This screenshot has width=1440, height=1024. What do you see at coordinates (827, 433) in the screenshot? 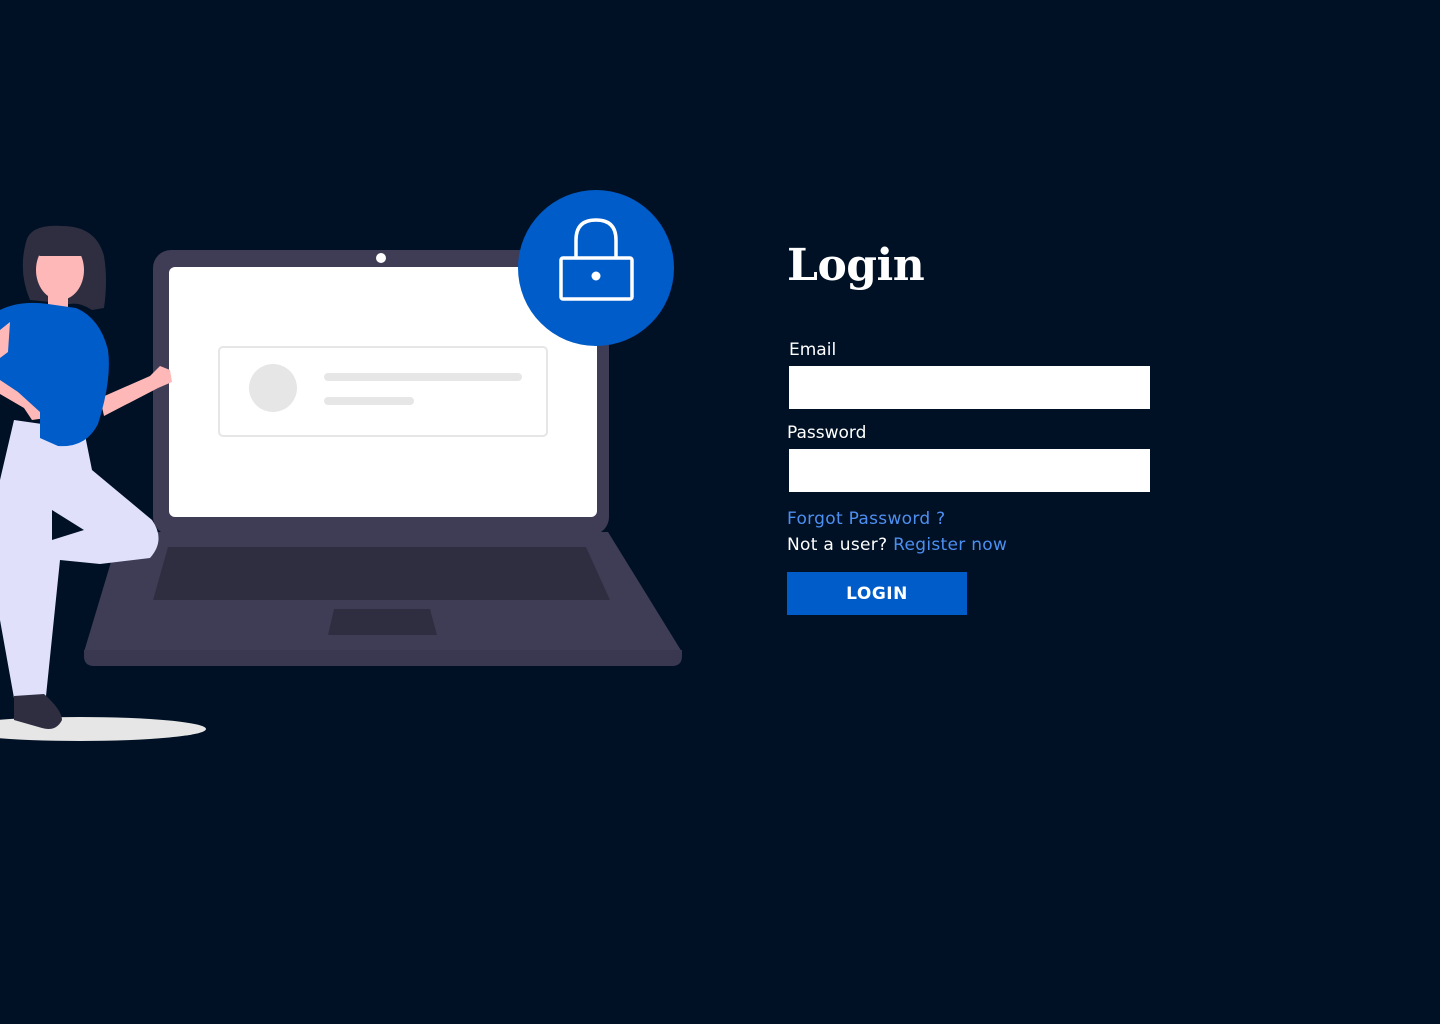
I see `password-label: Password` at bounding box center [827, 433].